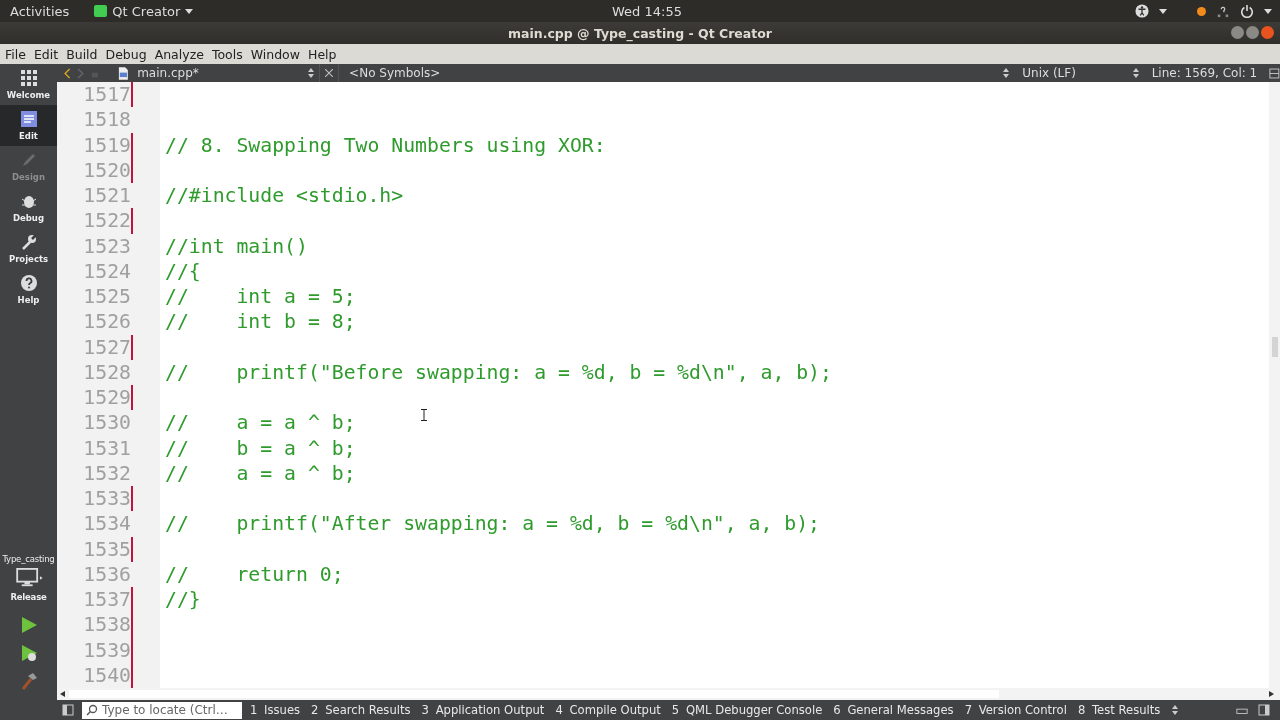  Describe the element at coordinates (1247, 11) in the screenshot. I see `power-icon` at that location.